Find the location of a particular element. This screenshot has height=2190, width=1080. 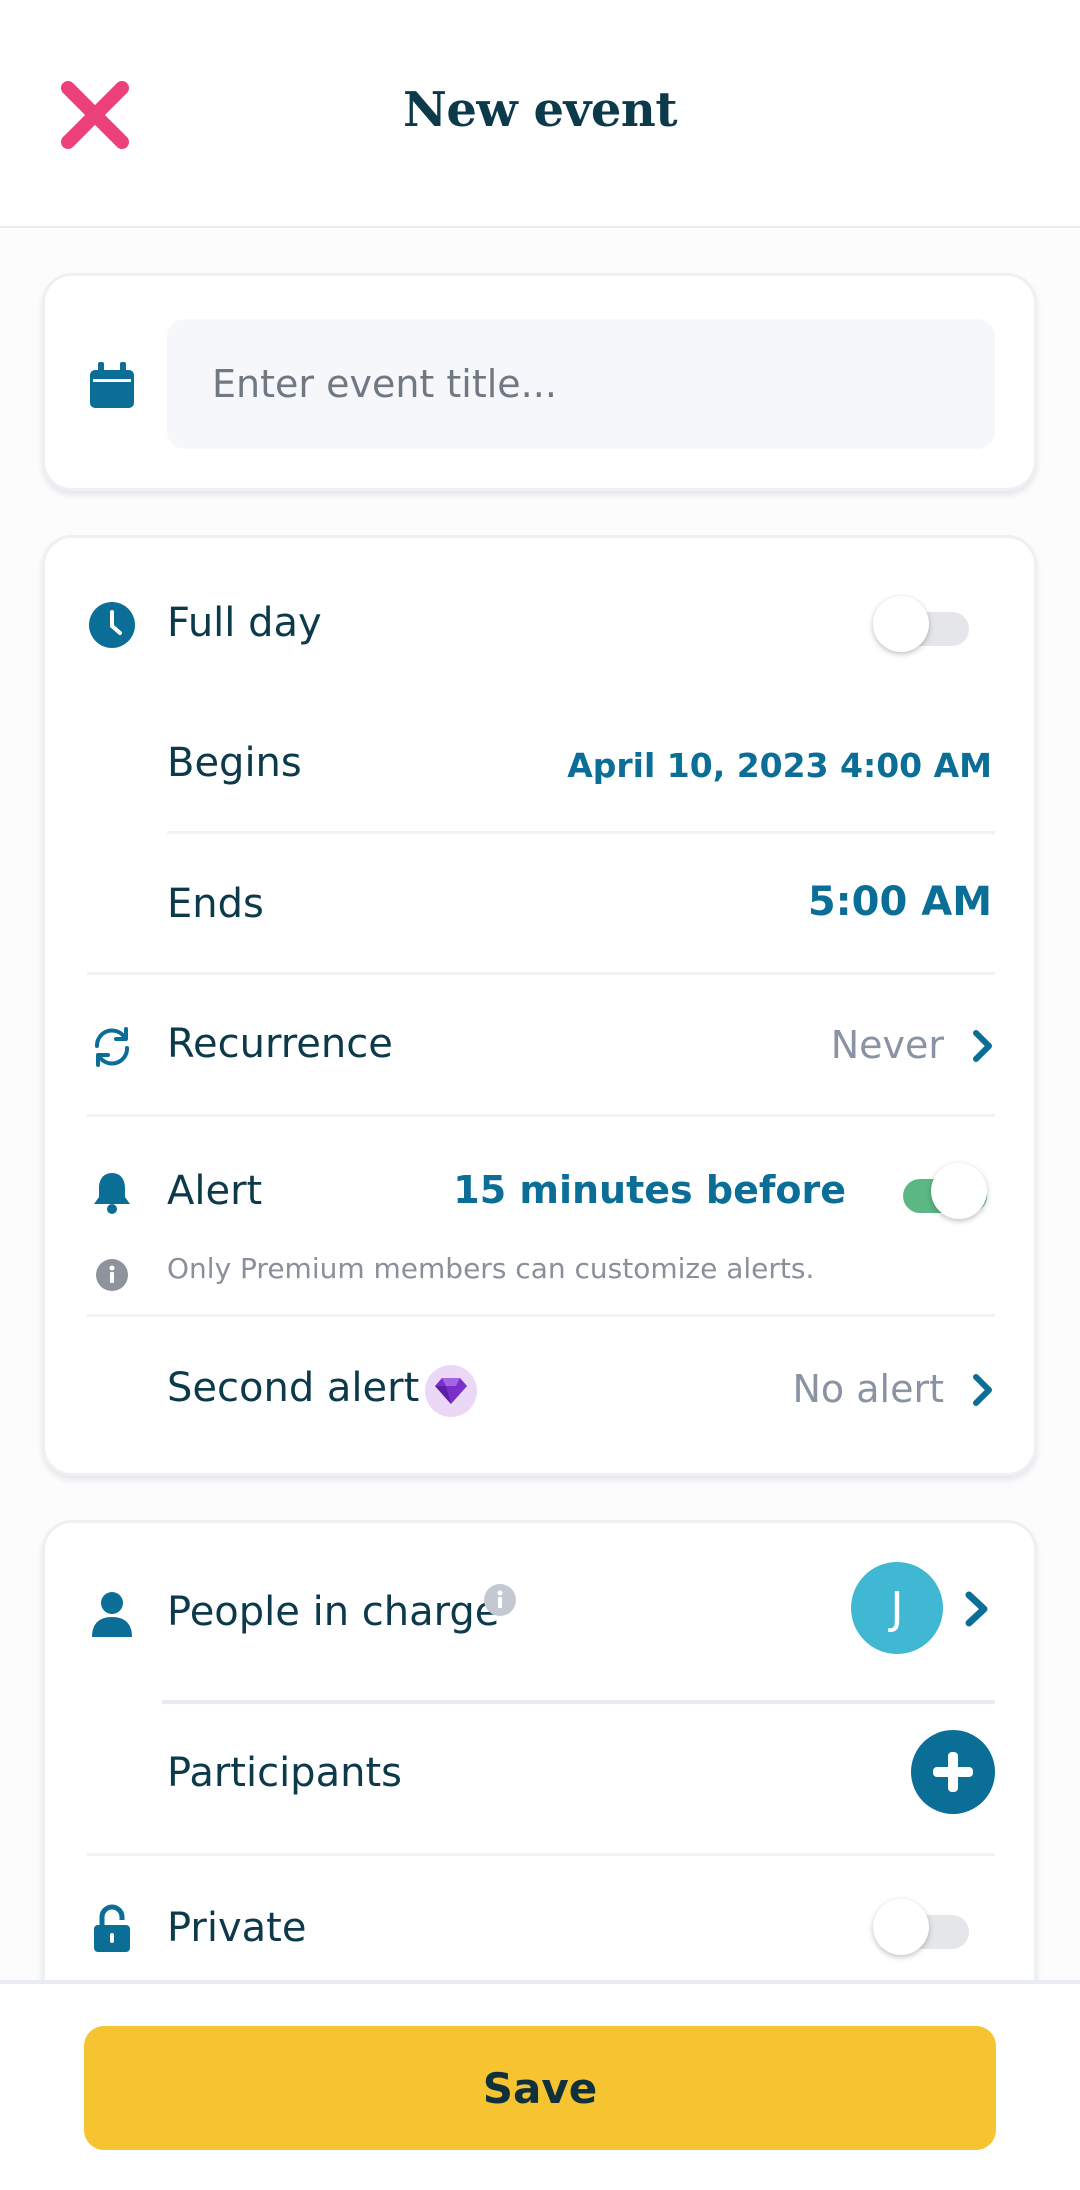

begins-label: Begins is located at coordinates (234, 763).